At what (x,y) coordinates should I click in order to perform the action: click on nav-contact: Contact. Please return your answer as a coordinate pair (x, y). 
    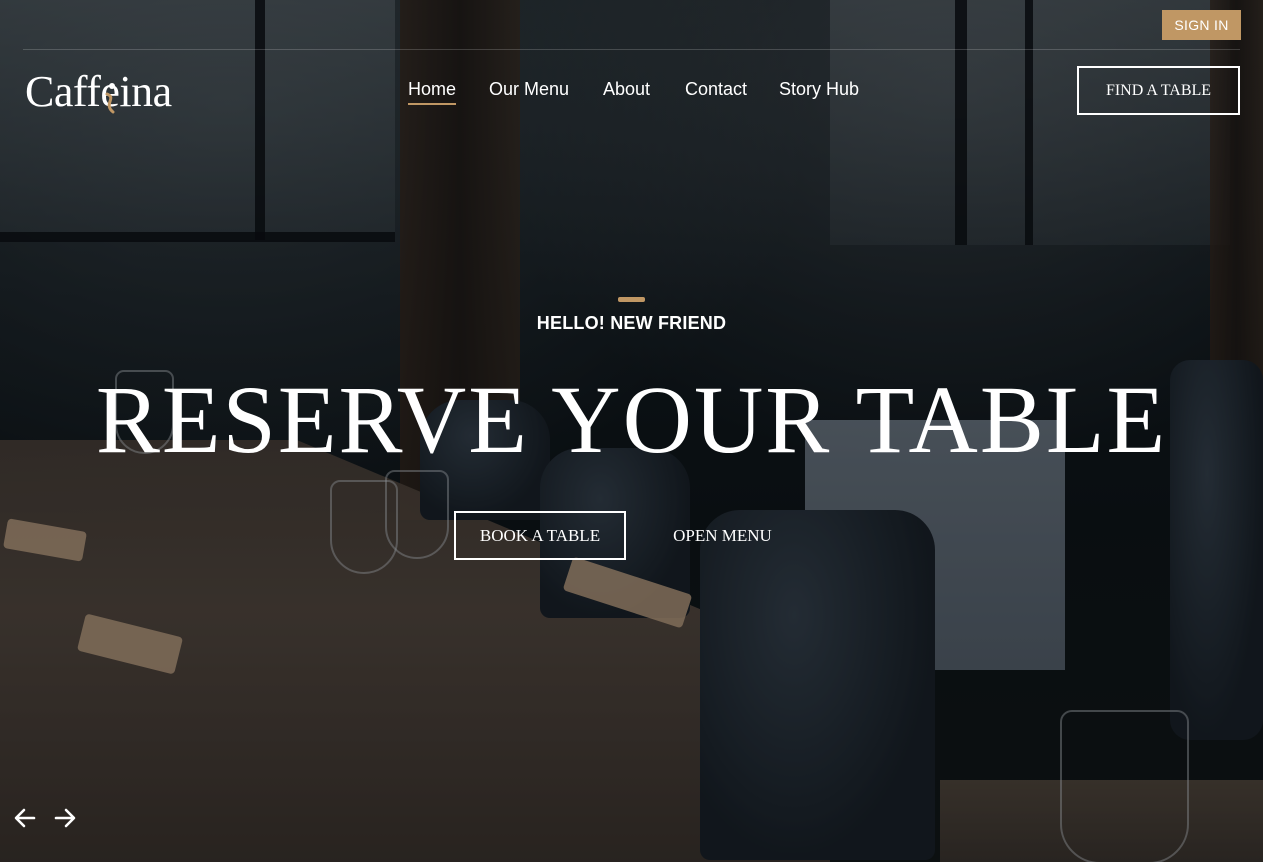
    Looking at the image, I should click on (716, 89).